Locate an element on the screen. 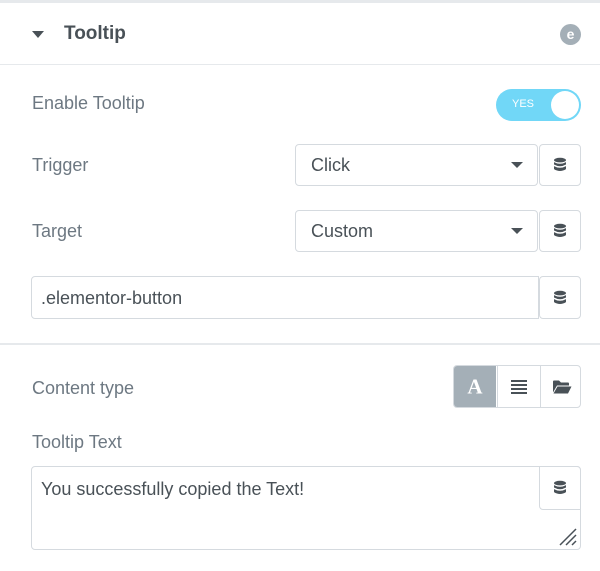 This screenshot has width=600, height=571. content-type-choices: A is located at coordinates (517, 386).